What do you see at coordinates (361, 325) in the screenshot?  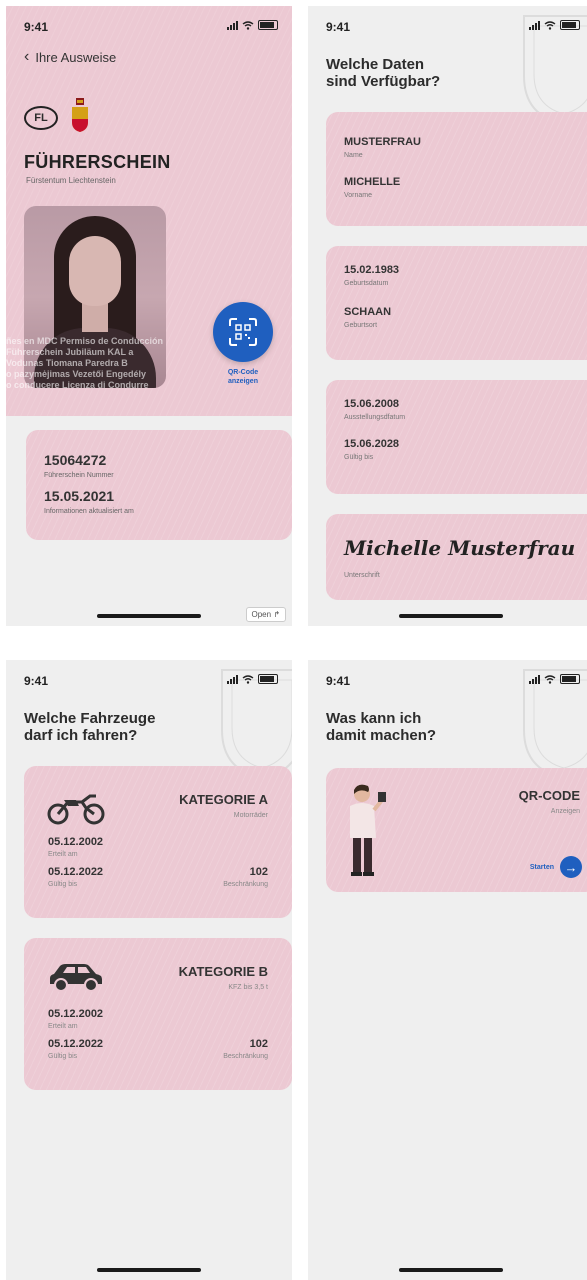 I see `birthplace-label: Geburtsort` at bounding box center [361, 325].